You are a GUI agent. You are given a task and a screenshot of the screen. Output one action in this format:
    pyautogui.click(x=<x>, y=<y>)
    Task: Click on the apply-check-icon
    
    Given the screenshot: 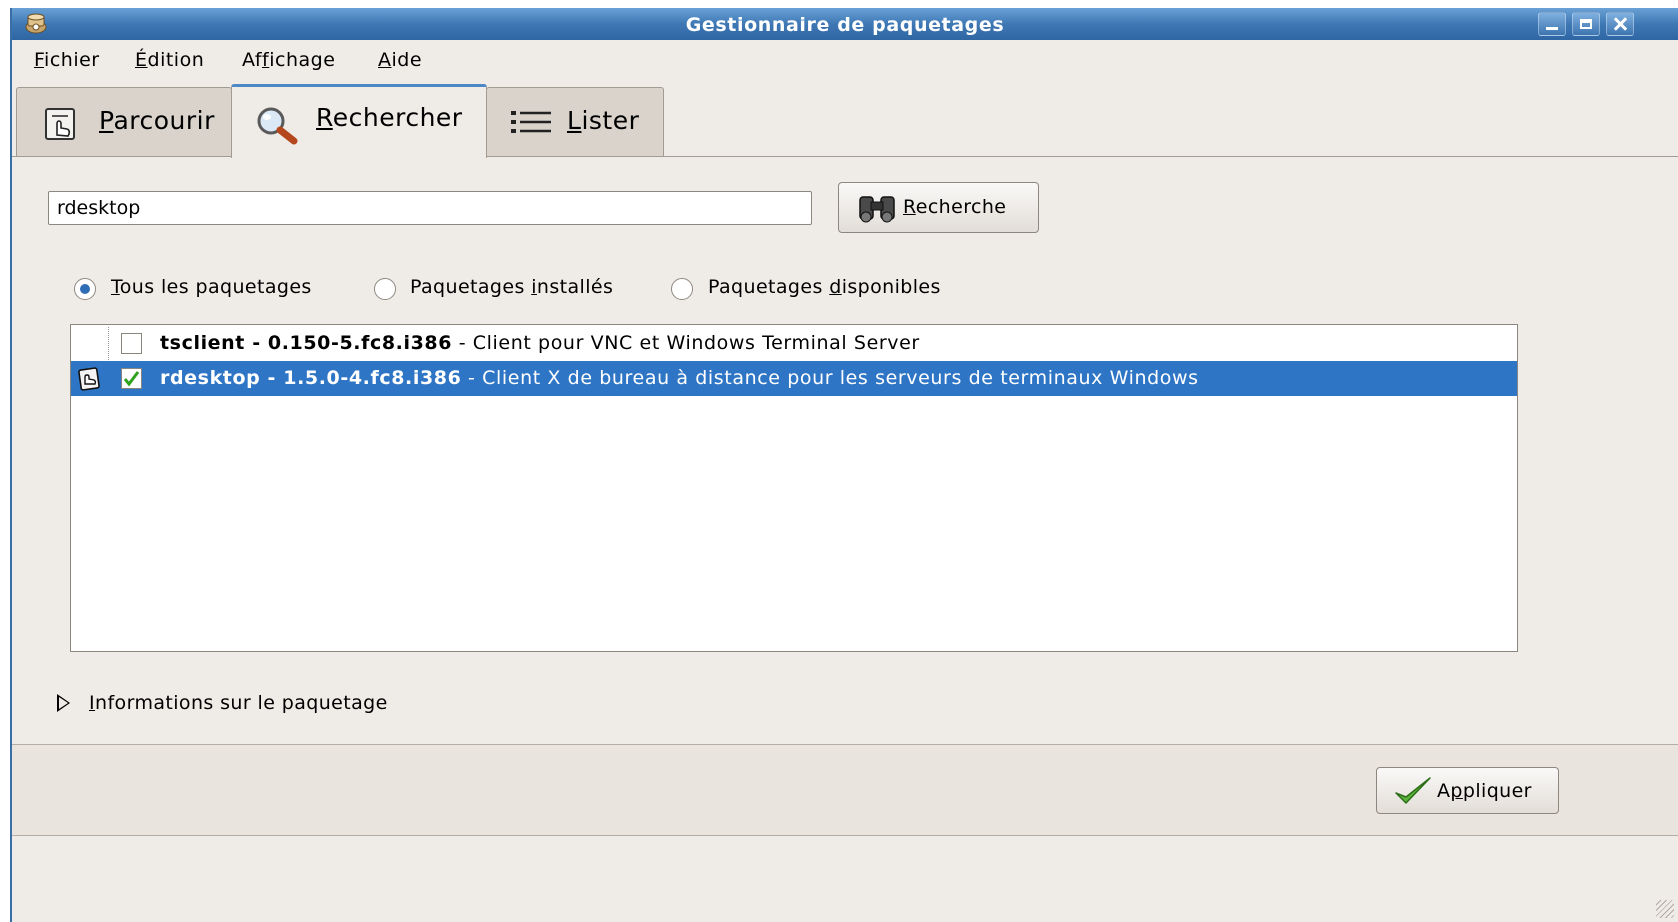 What is the action you would take?
    pyautogui.click(x=1413, y=790)
    